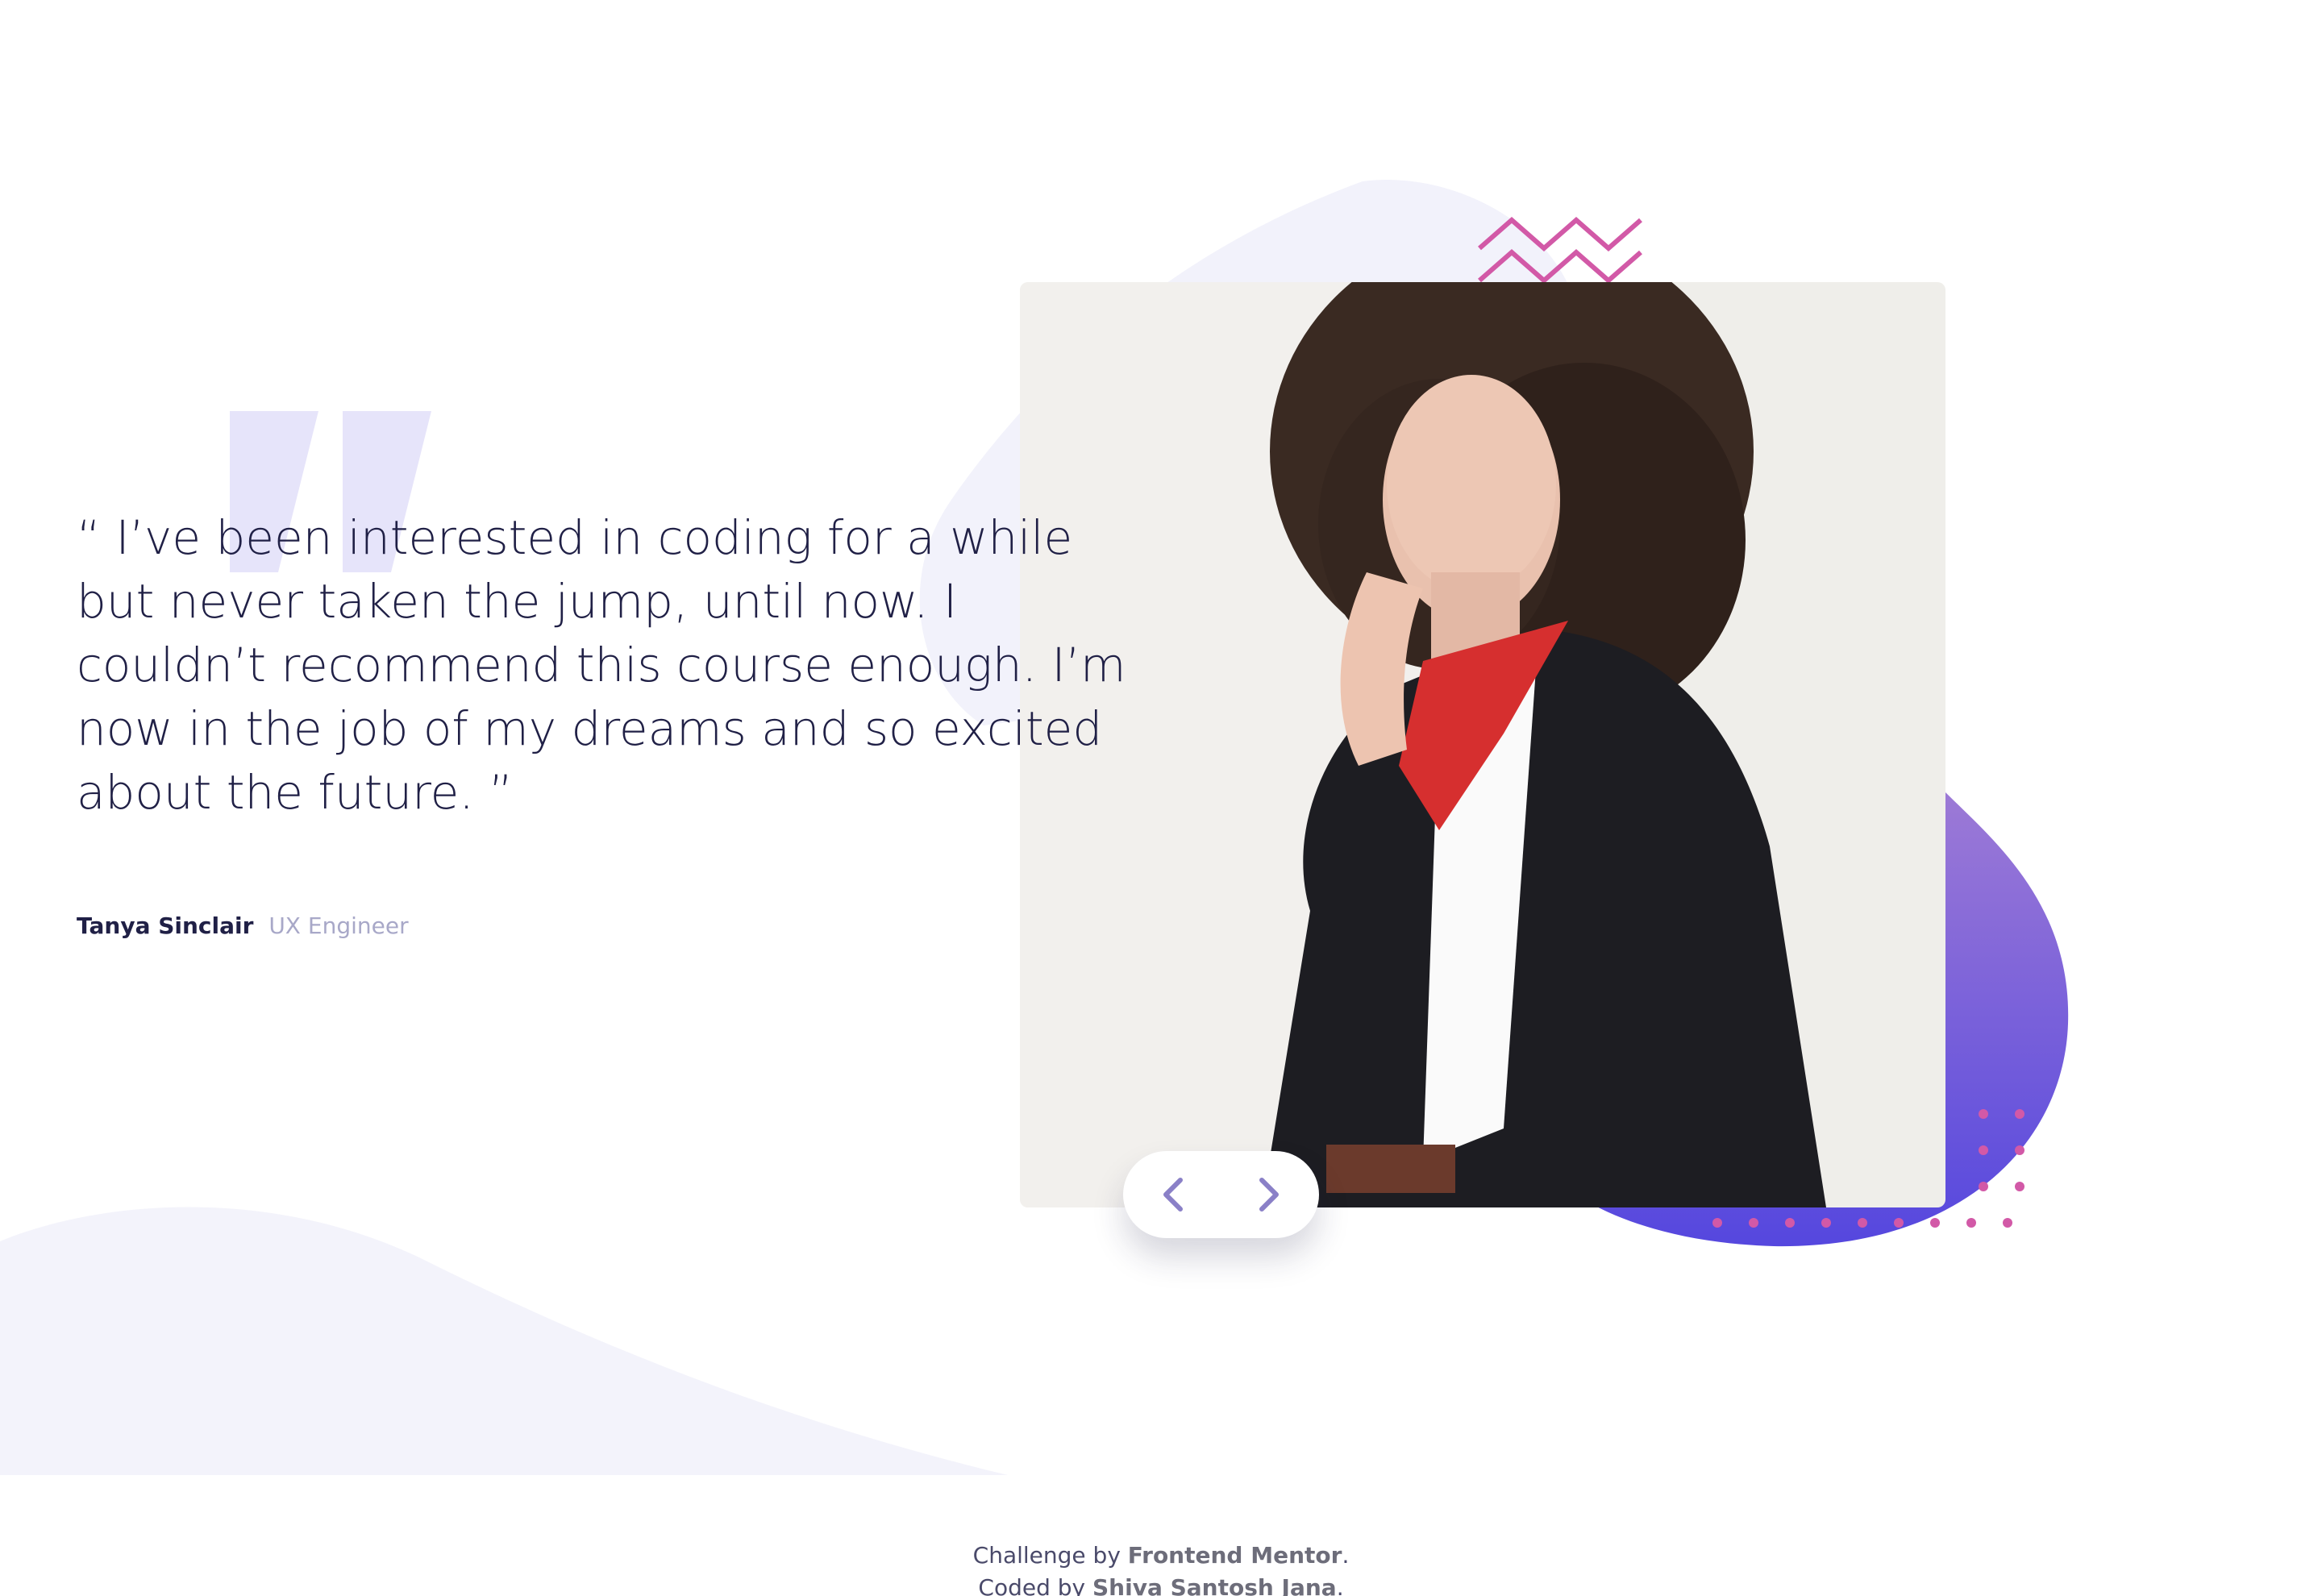  I want to click on next-button, so click(1270, 1194).